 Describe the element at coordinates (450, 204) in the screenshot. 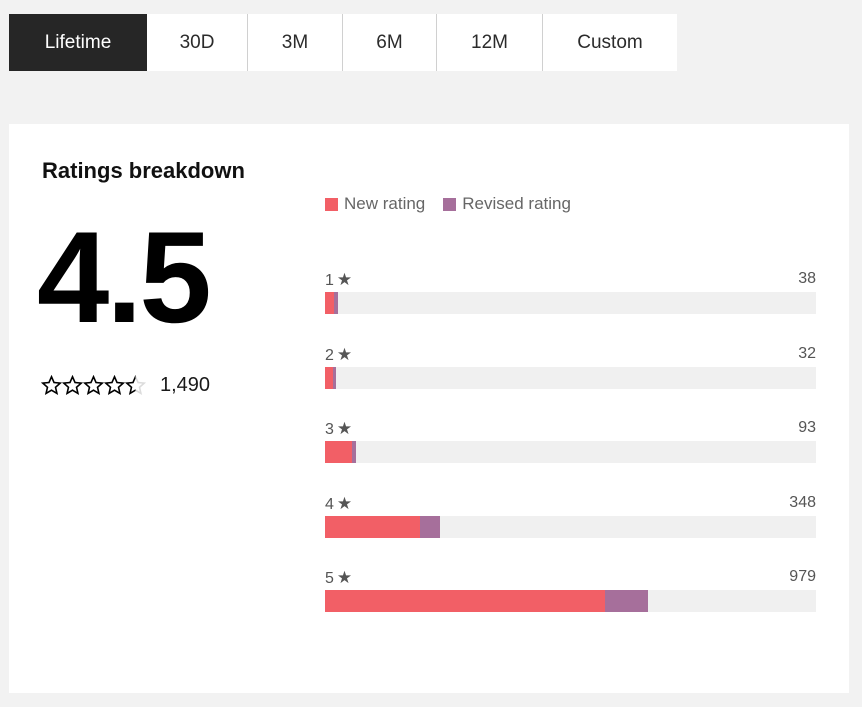

I see `legend-swatch-revised` at that location.